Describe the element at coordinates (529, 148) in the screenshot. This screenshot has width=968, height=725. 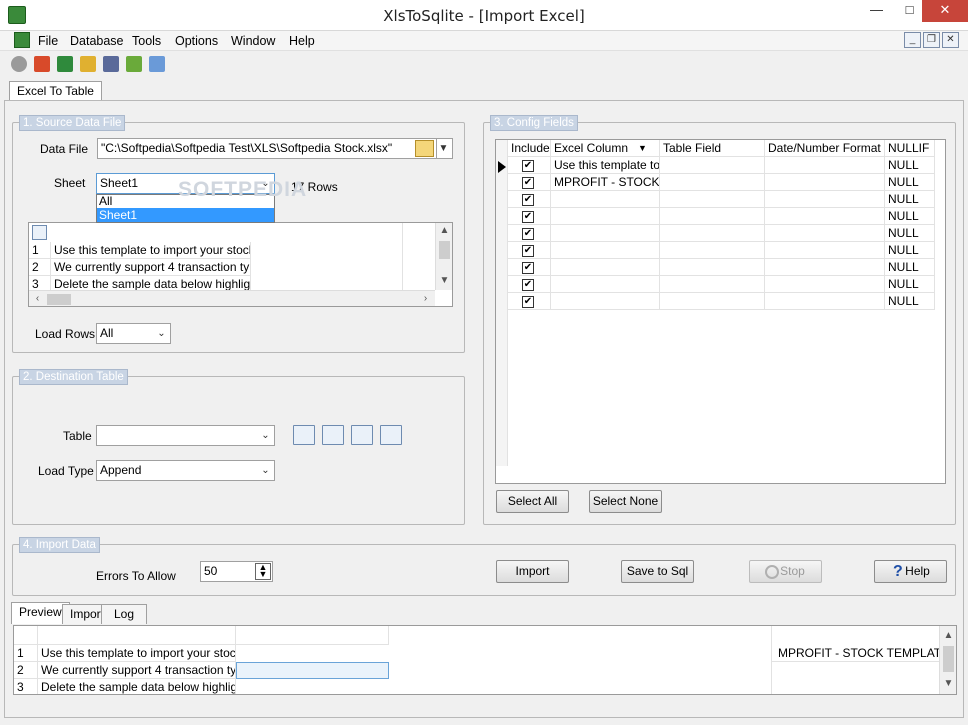
I see `column-header-include: Include` at that location.